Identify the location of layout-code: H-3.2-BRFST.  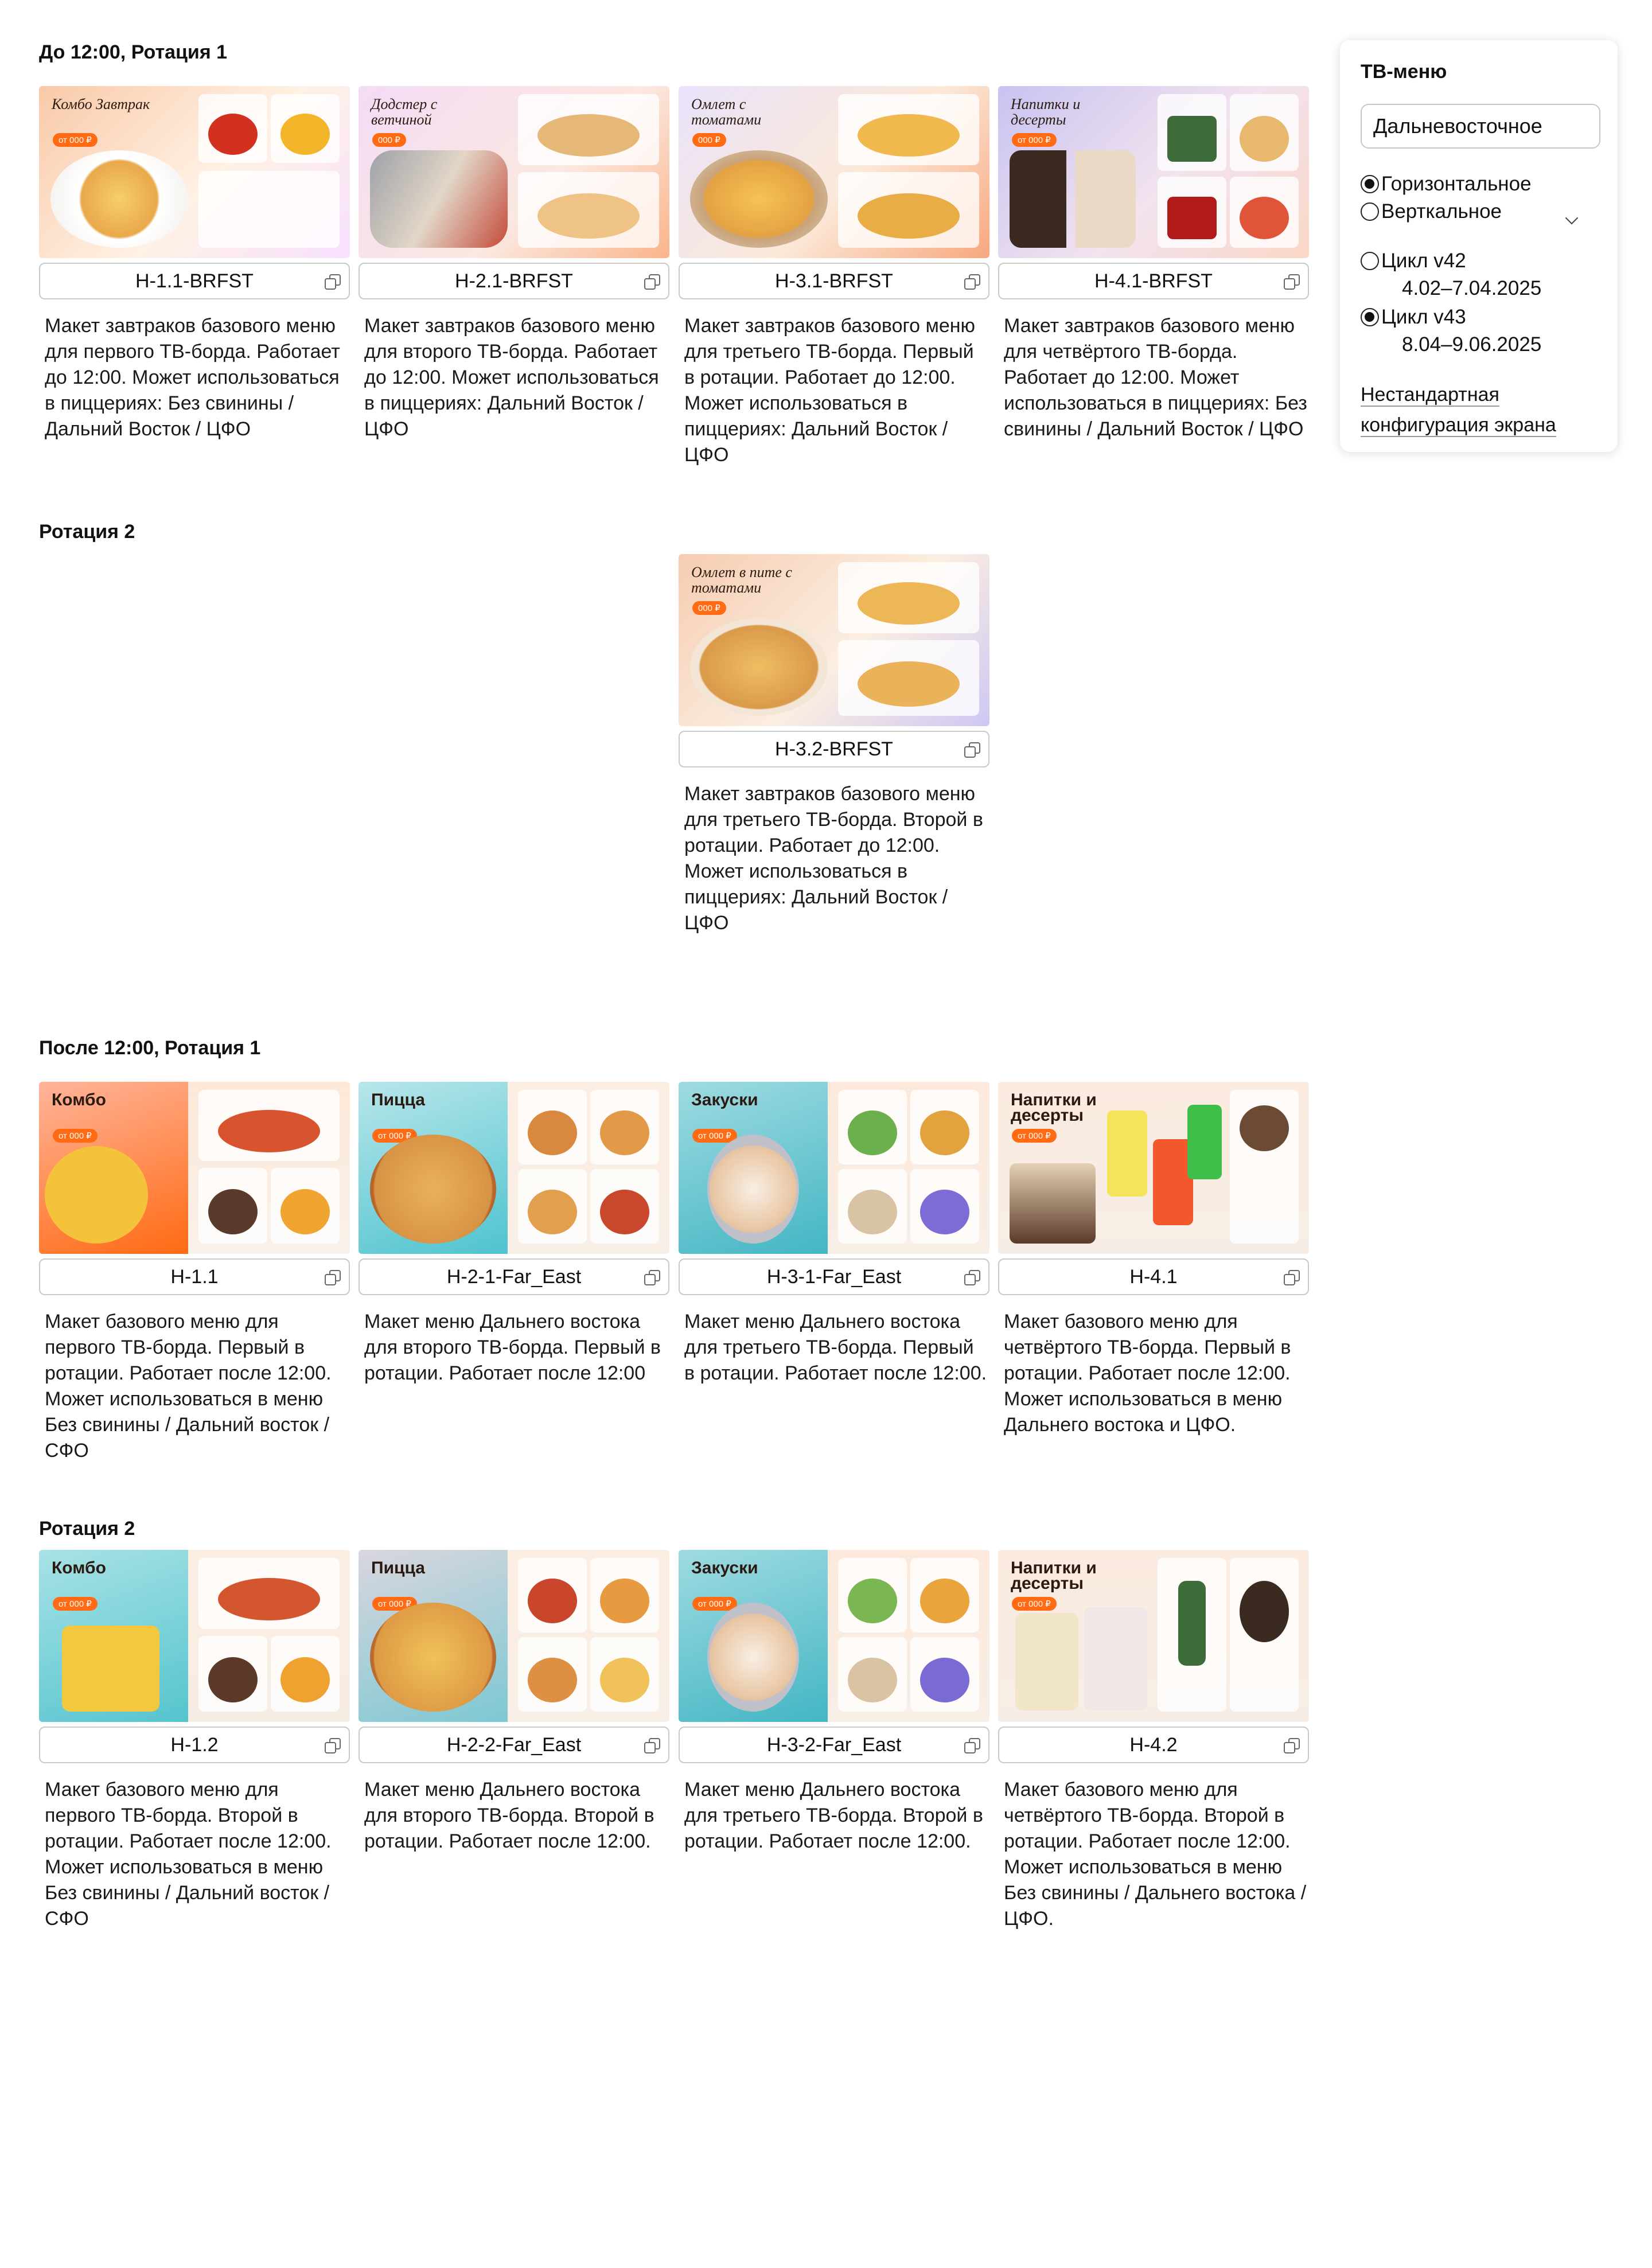
(834, 749).